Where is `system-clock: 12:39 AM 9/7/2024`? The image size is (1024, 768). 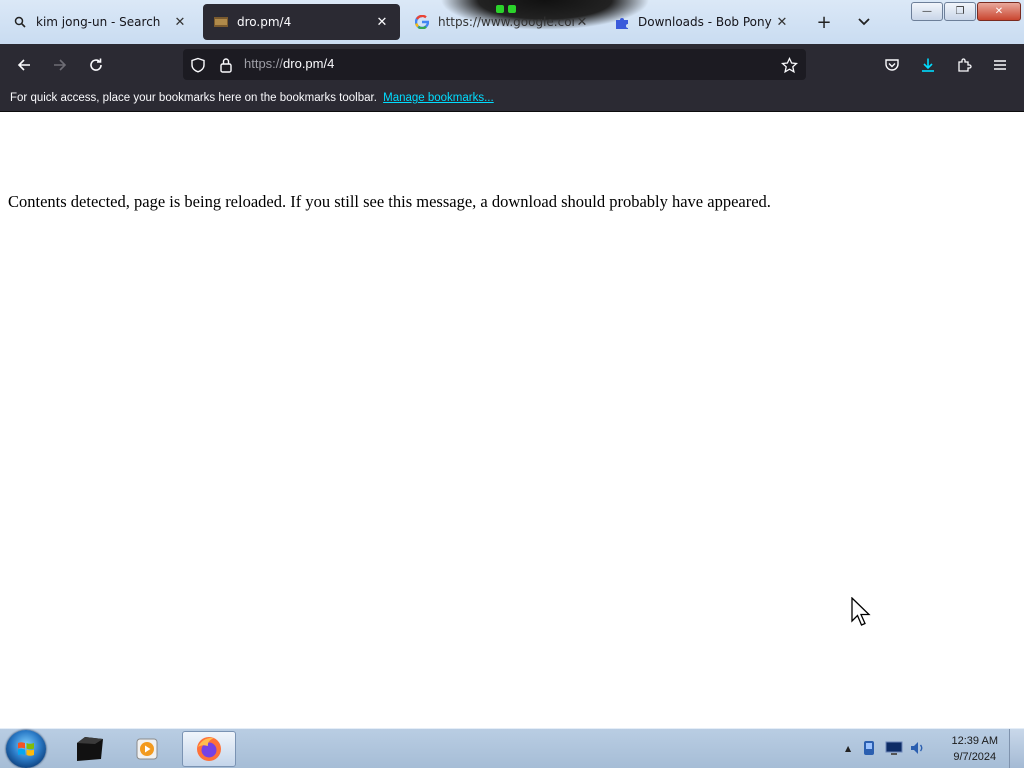 system-clock: 12:39 AM 9/7/2024 is located at coordinates (975, 749).